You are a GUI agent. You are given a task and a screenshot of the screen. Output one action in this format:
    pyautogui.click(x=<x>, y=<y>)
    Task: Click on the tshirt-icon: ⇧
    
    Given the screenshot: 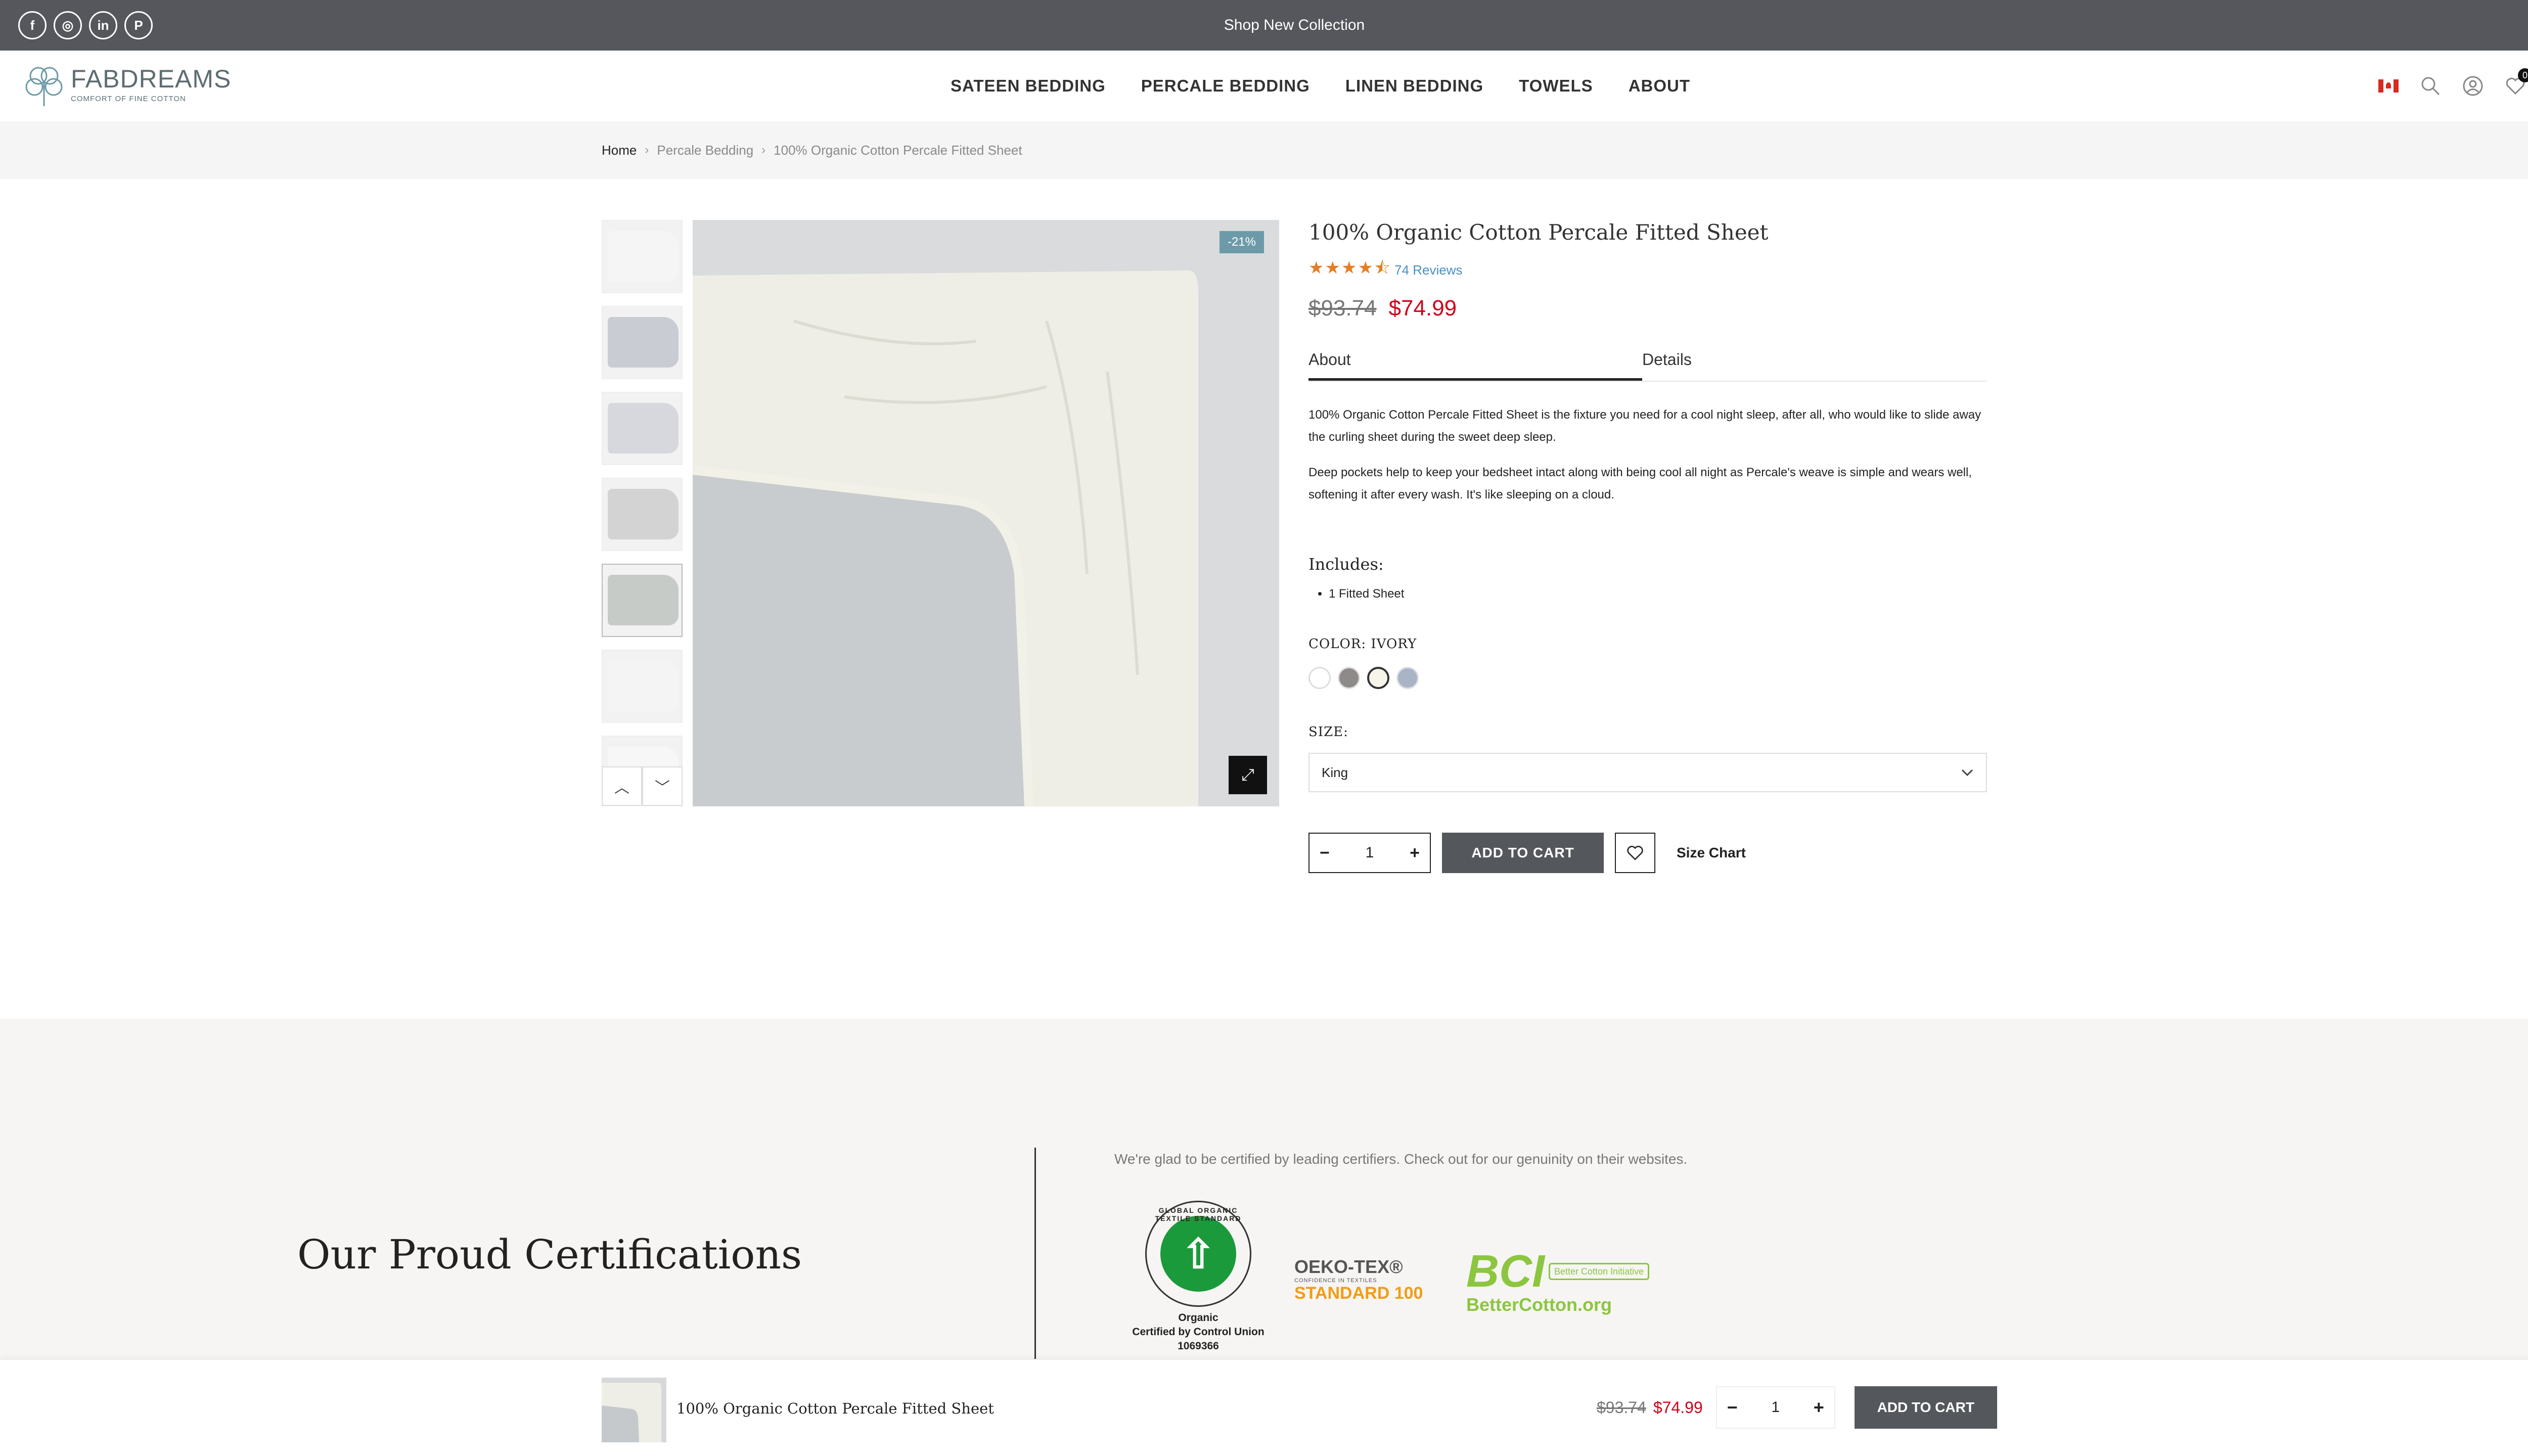 What is the action you would take?
    pyautogui.click(x=1198, y=1254)
    